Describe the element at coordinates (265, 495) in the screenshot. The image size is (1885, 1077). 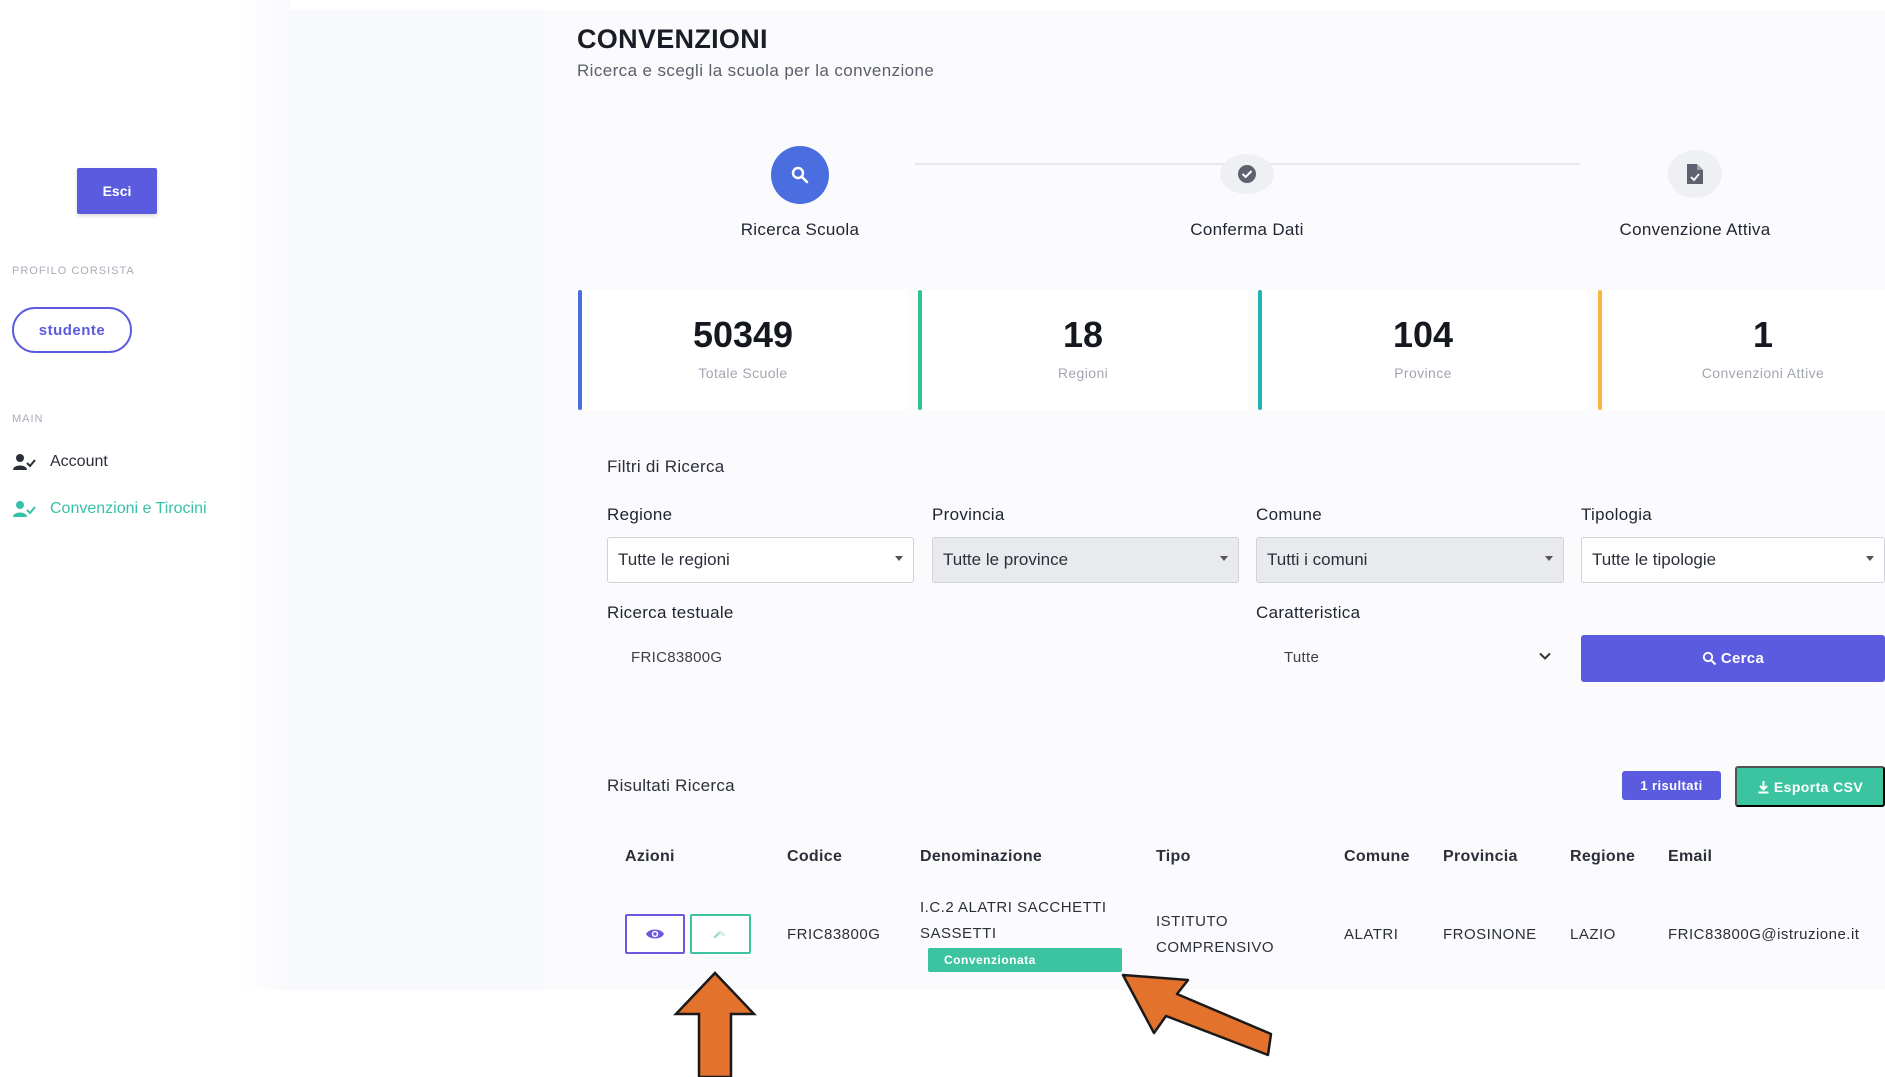
I see `sidebar-shadow` at that location.